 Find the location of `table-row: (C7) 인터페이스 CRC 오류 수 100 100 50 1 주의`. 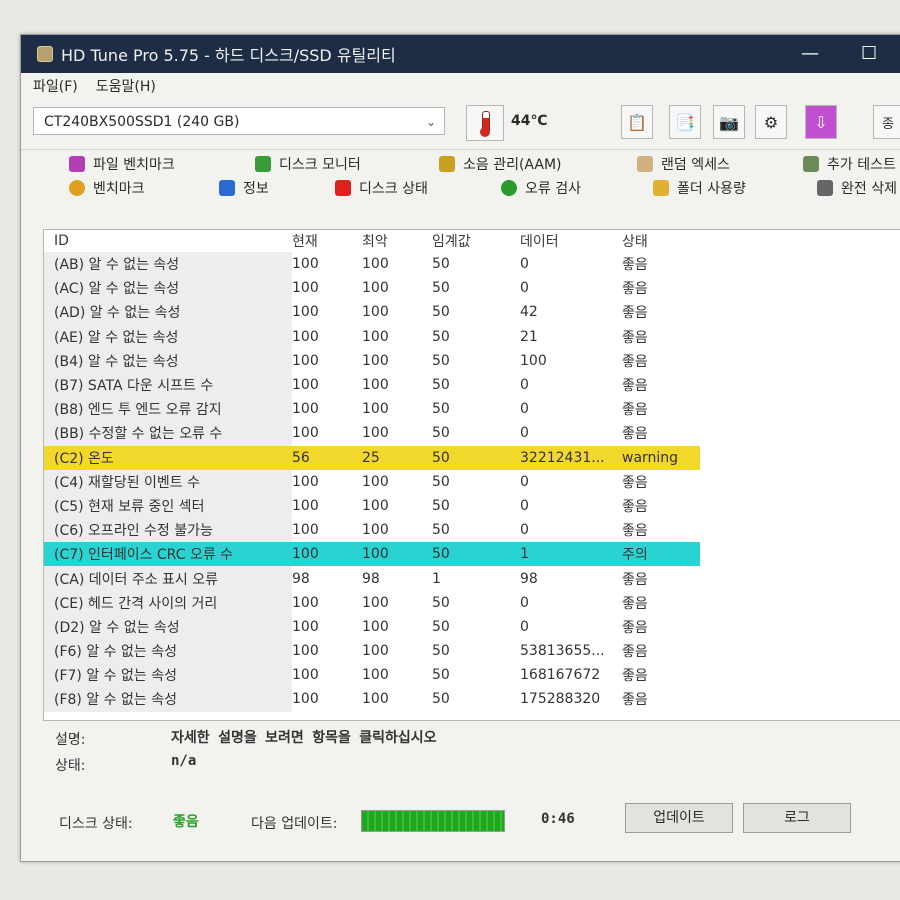

table-row: (C7) 인터페이스 CRC 오류 수 100 100 50 1 주의 is located at coordinates (372, 554).